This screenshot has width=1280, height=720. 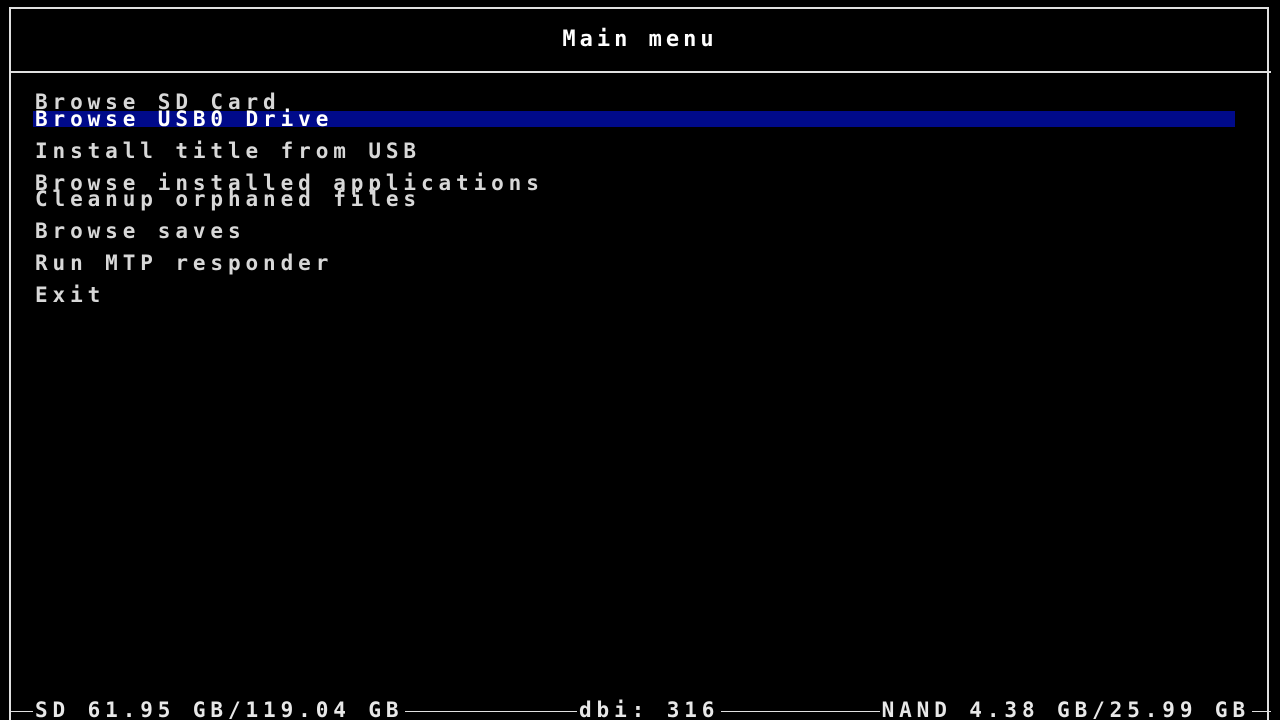 I want to click on header-divider, so click(x=640, y=72).